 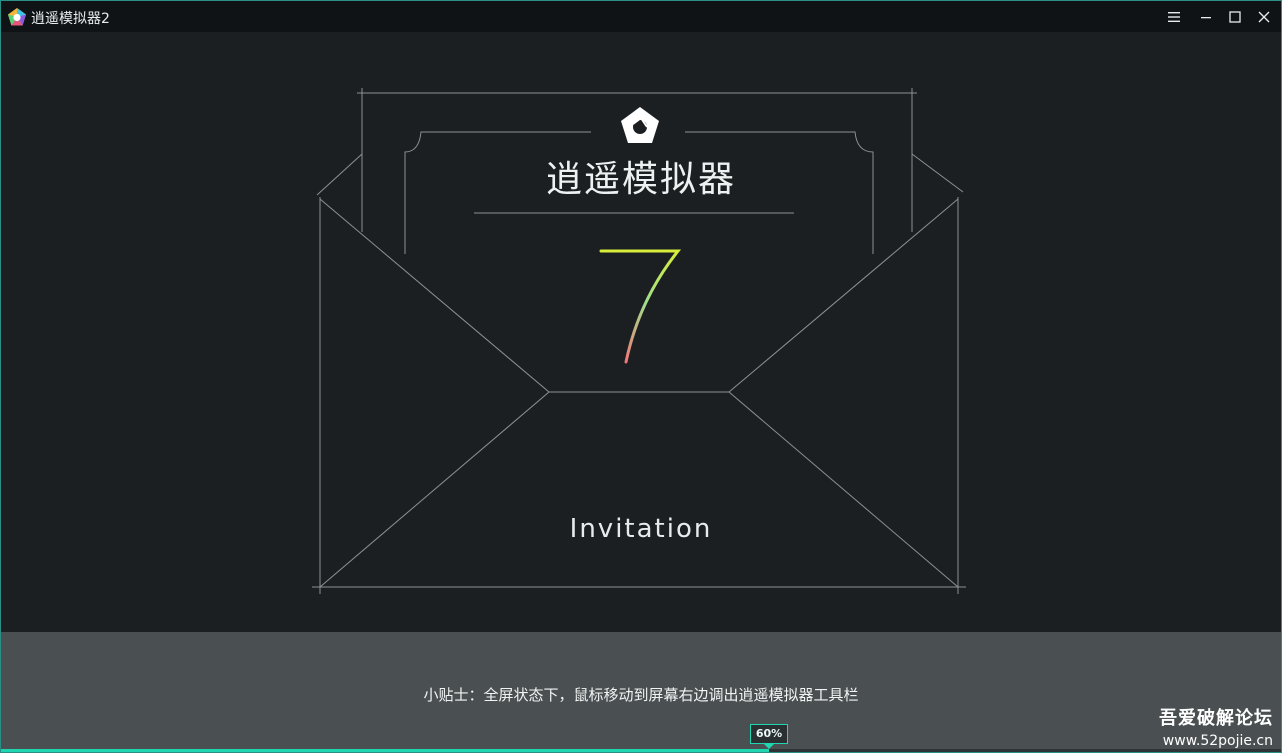 I want to click on close-icon, so click(x=1264, y=17).